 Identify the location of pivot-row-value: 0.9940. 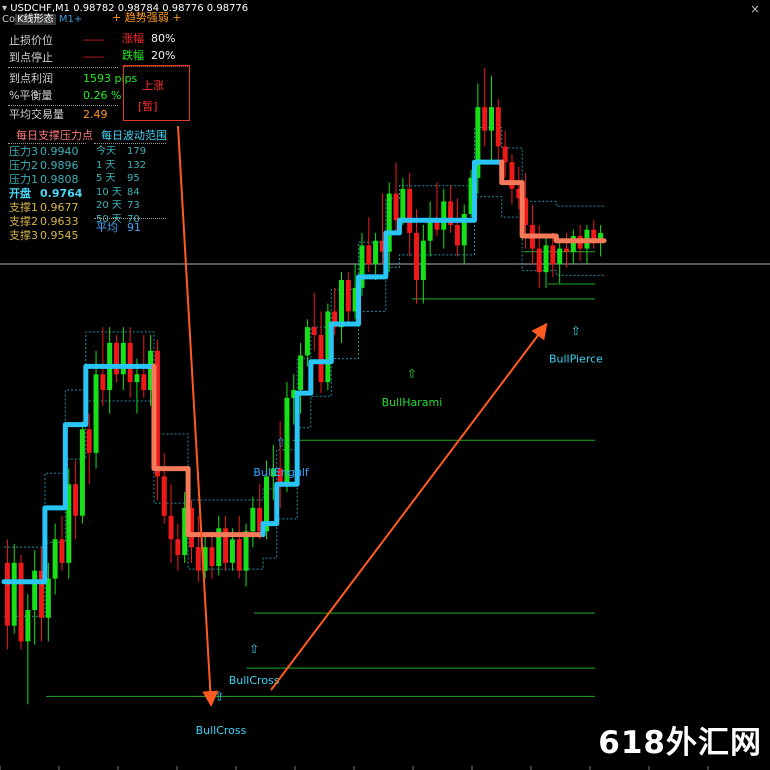
(59, 151).